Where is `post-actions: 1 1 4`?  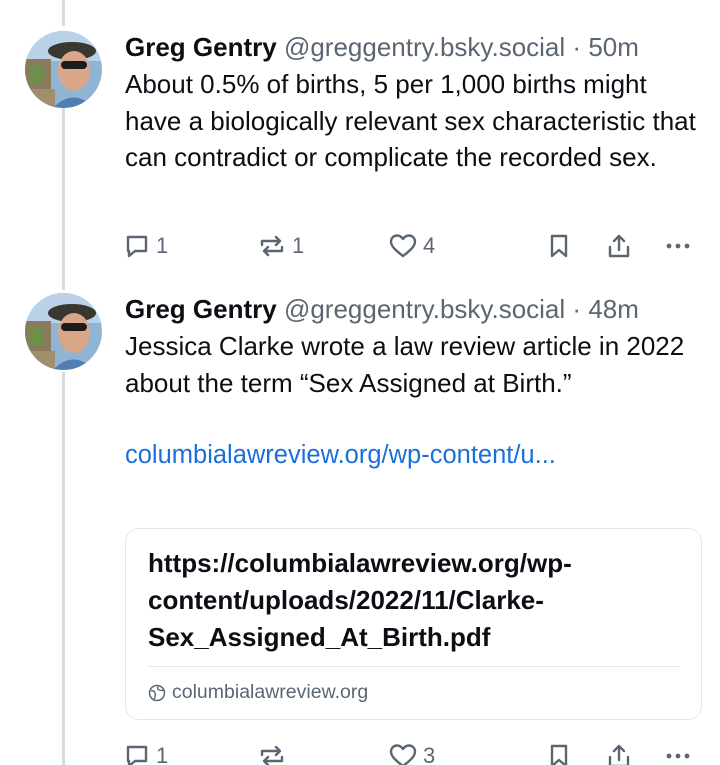 post-actions: 1 1 4 is located at coordinates (290, 246).